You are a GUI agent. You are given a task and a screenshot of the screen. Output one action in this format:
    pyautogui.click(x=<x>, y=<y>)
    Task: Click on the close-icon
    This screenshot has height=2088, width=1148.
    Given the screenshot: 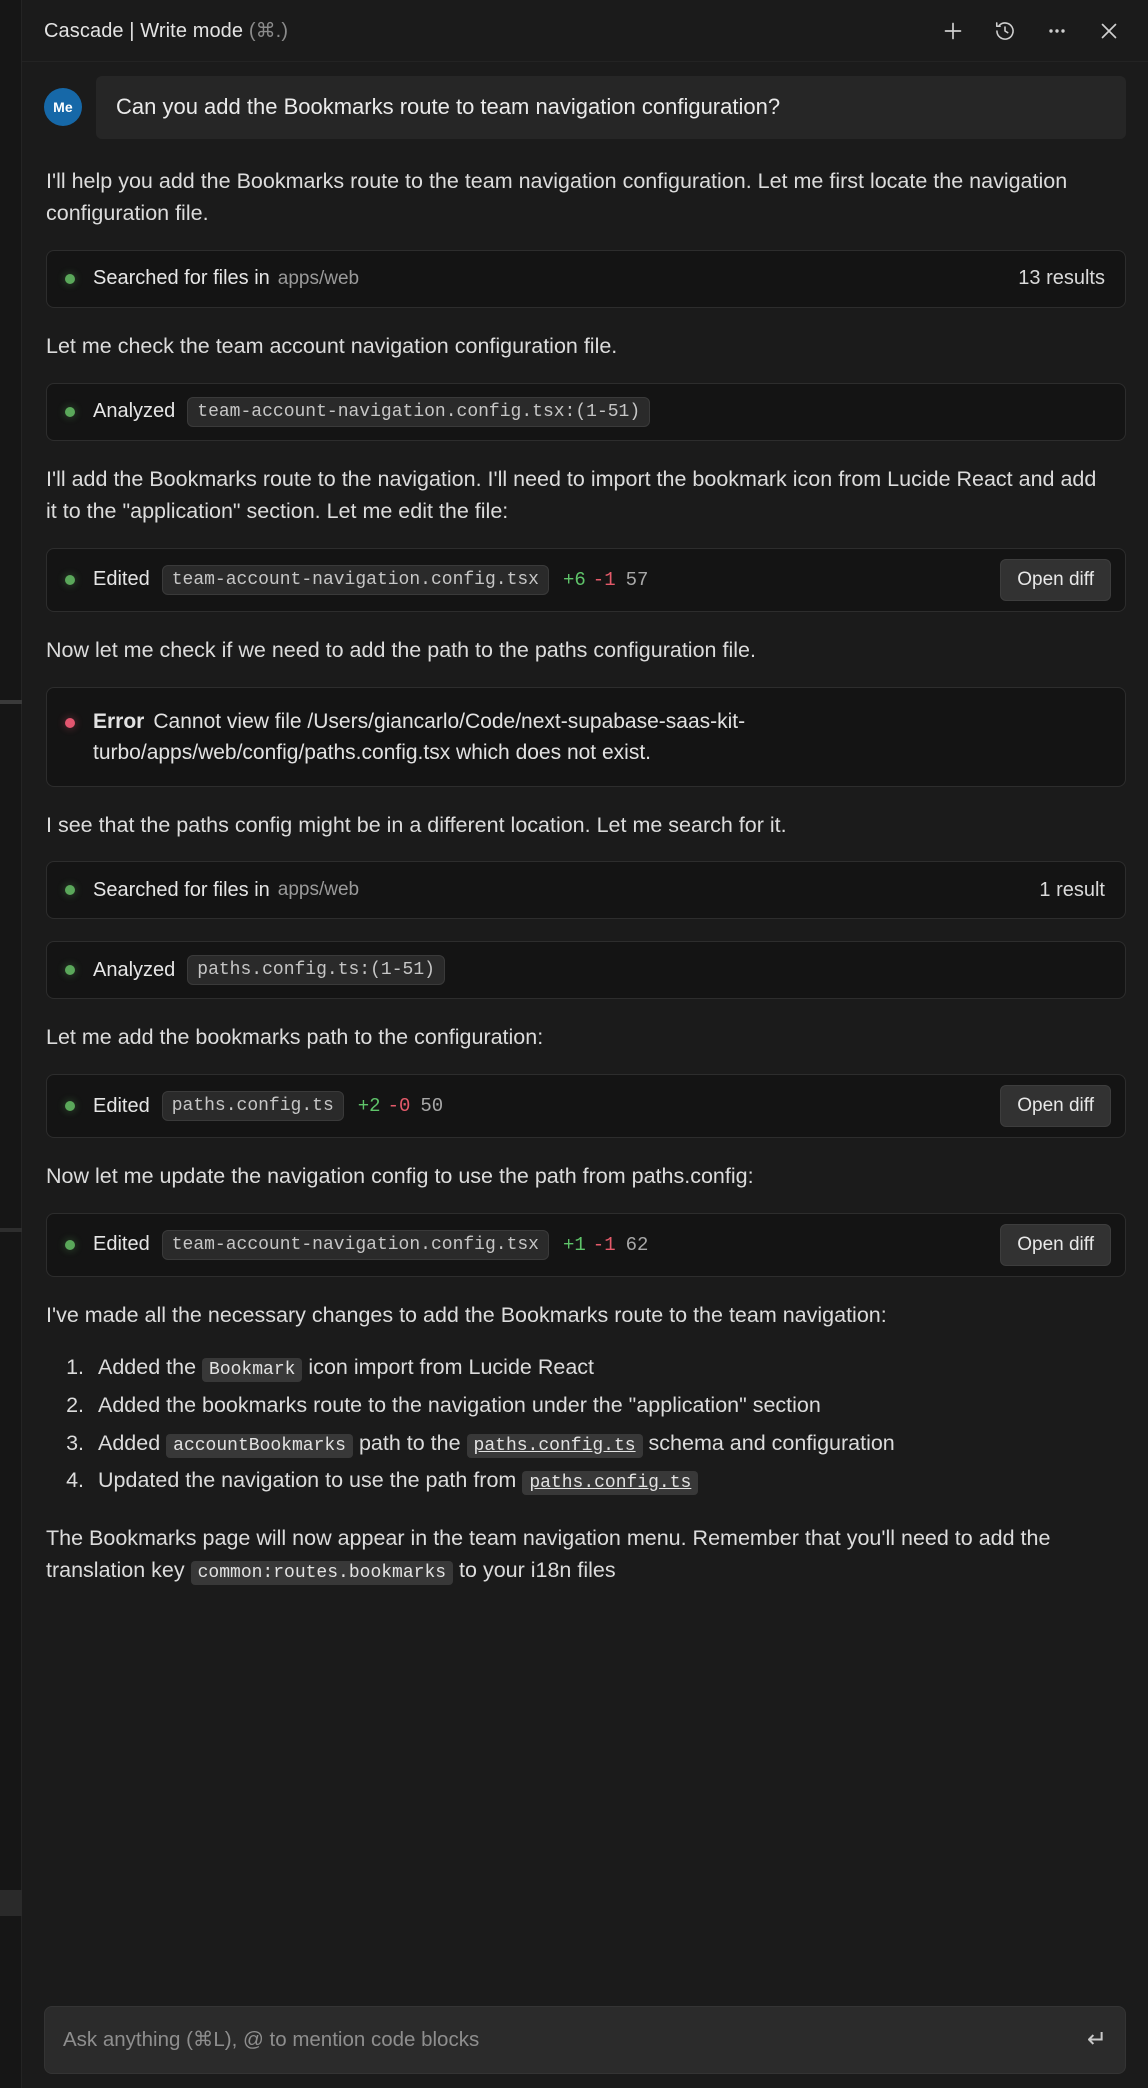 What is the action you would take?
    pyautogui.click(x=1109, y=31)
    